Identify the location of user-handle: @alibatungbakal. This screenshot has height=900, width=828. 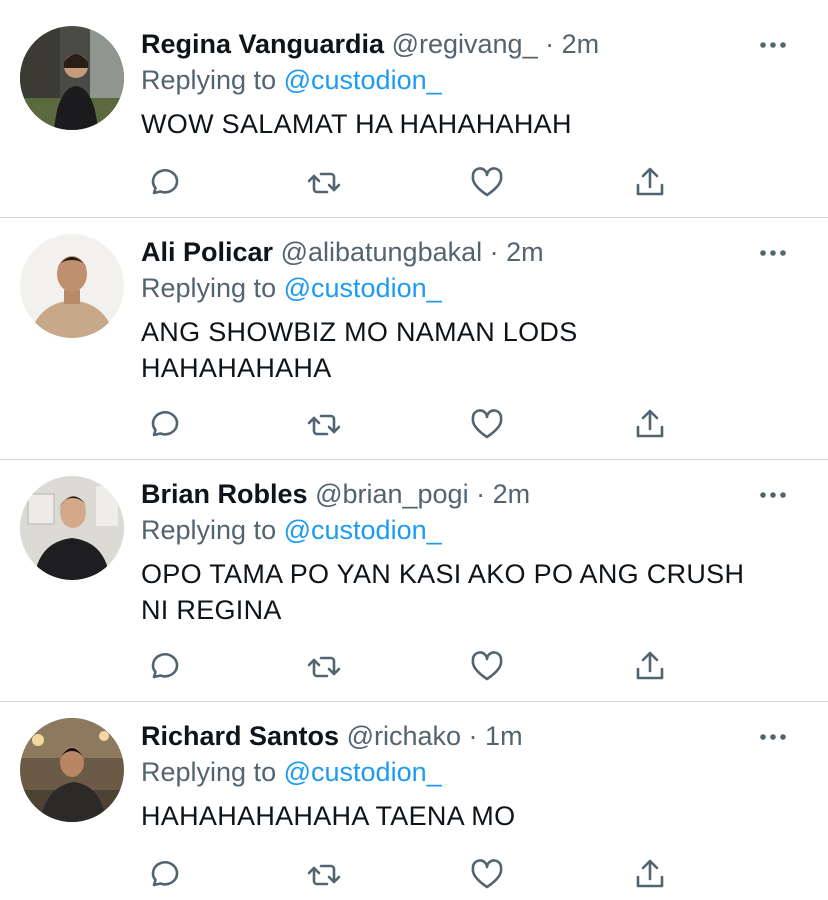
(382, 252).